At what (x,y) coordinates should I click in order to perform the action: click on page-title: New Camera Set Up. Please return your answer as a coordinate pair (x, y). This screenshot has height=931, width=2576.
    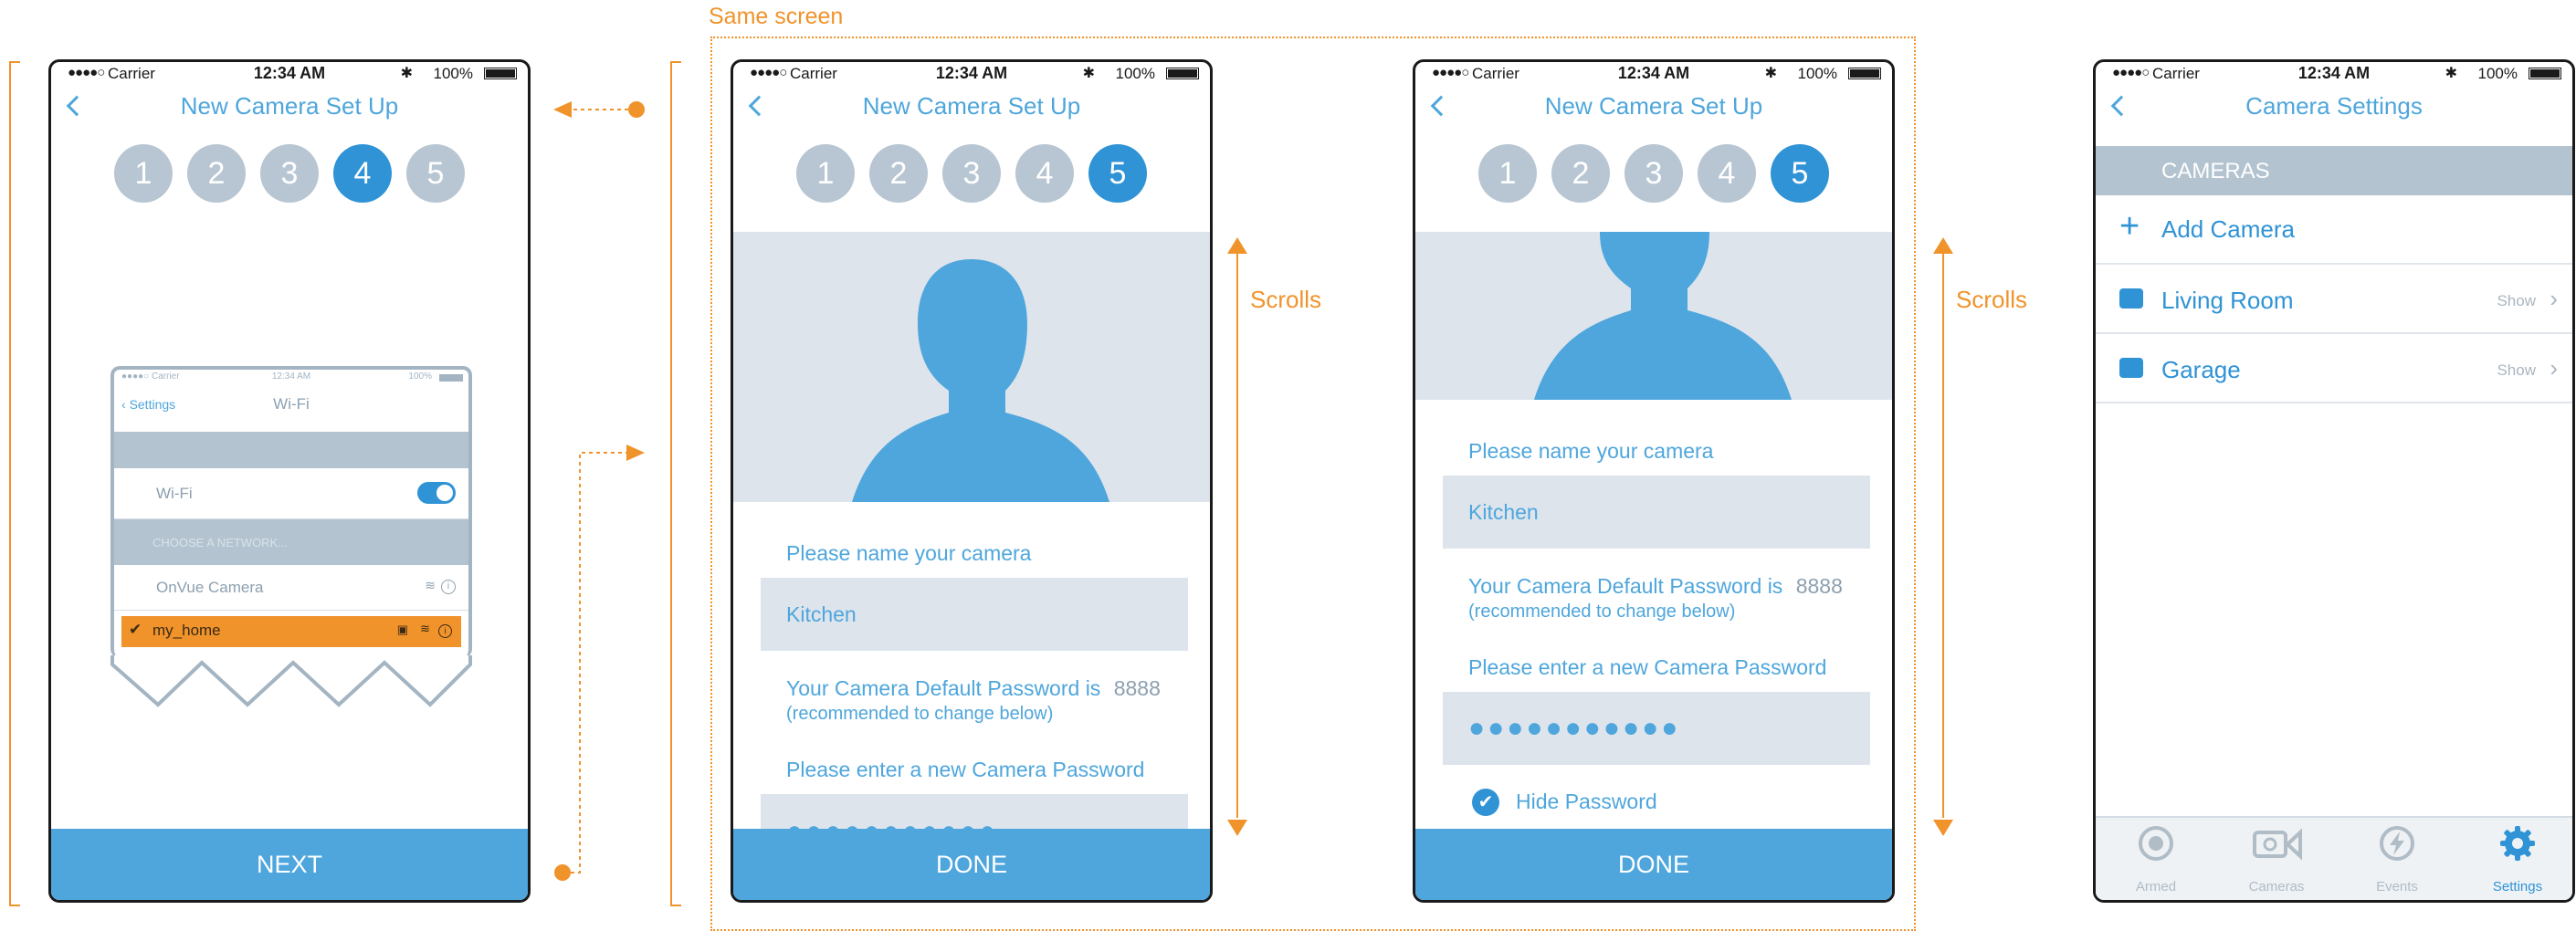
    Looking at the image, I should click on (289, 106).